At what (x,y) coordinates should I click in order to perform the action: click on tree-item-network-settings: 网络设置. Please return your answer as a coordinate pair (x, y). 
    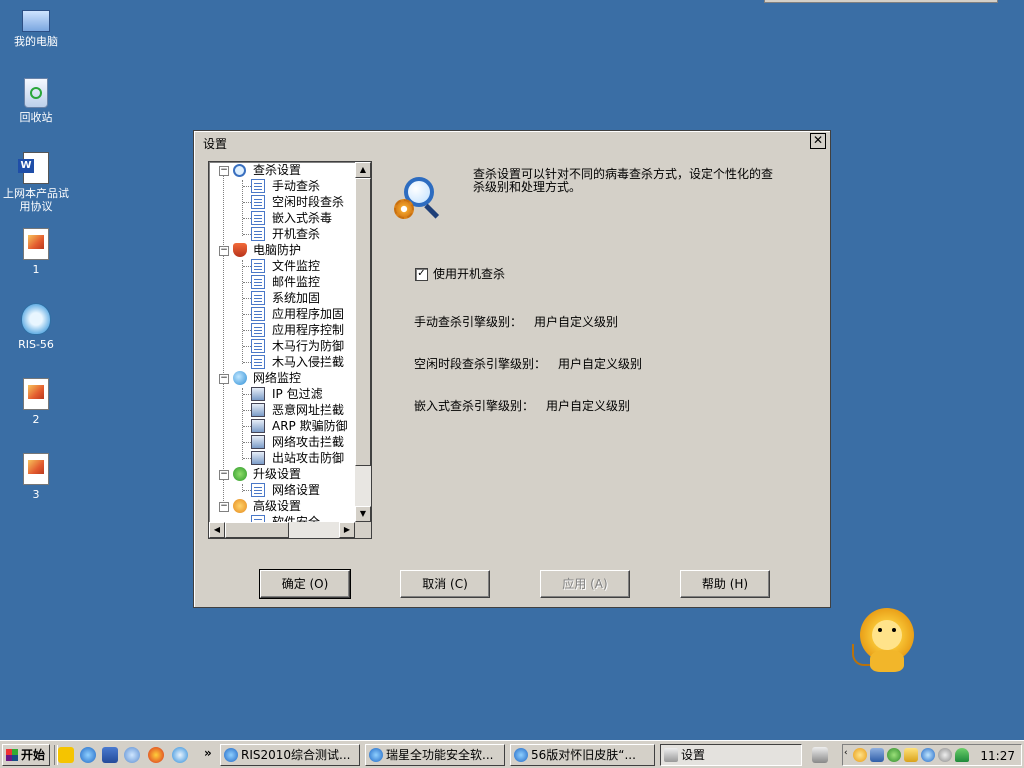
    Looking at the image, I should click on (282, 490).